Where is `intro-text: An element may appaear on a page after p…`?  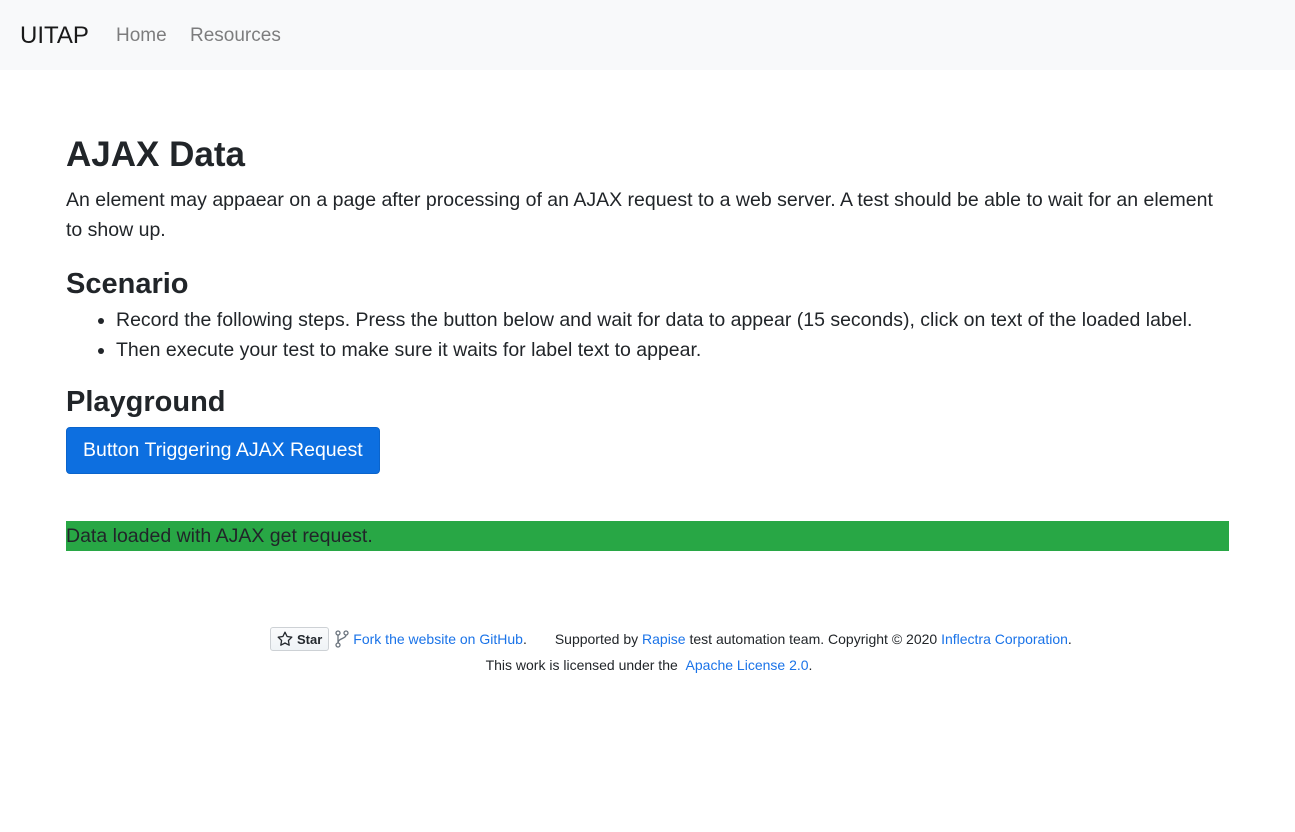 intro-text: An element may appaear on a page after p… is located at coordinates (639, 215).